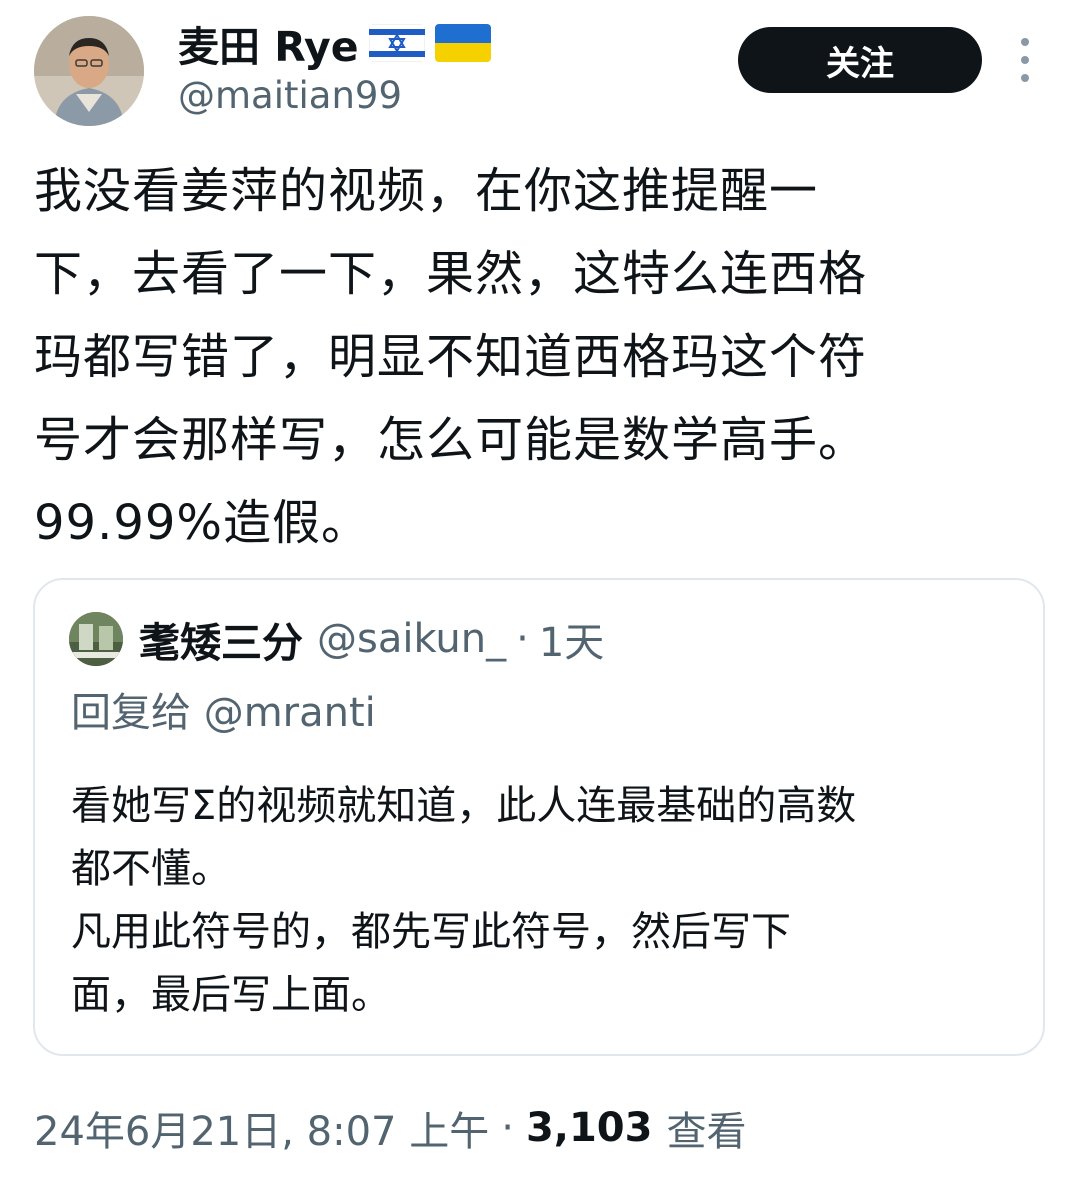 This screenshot has width=1071, height=1189. Describe the element at coordinates (268, 43) in the screenshot. I see `author-display-name: 麦田 Rye` at that location.